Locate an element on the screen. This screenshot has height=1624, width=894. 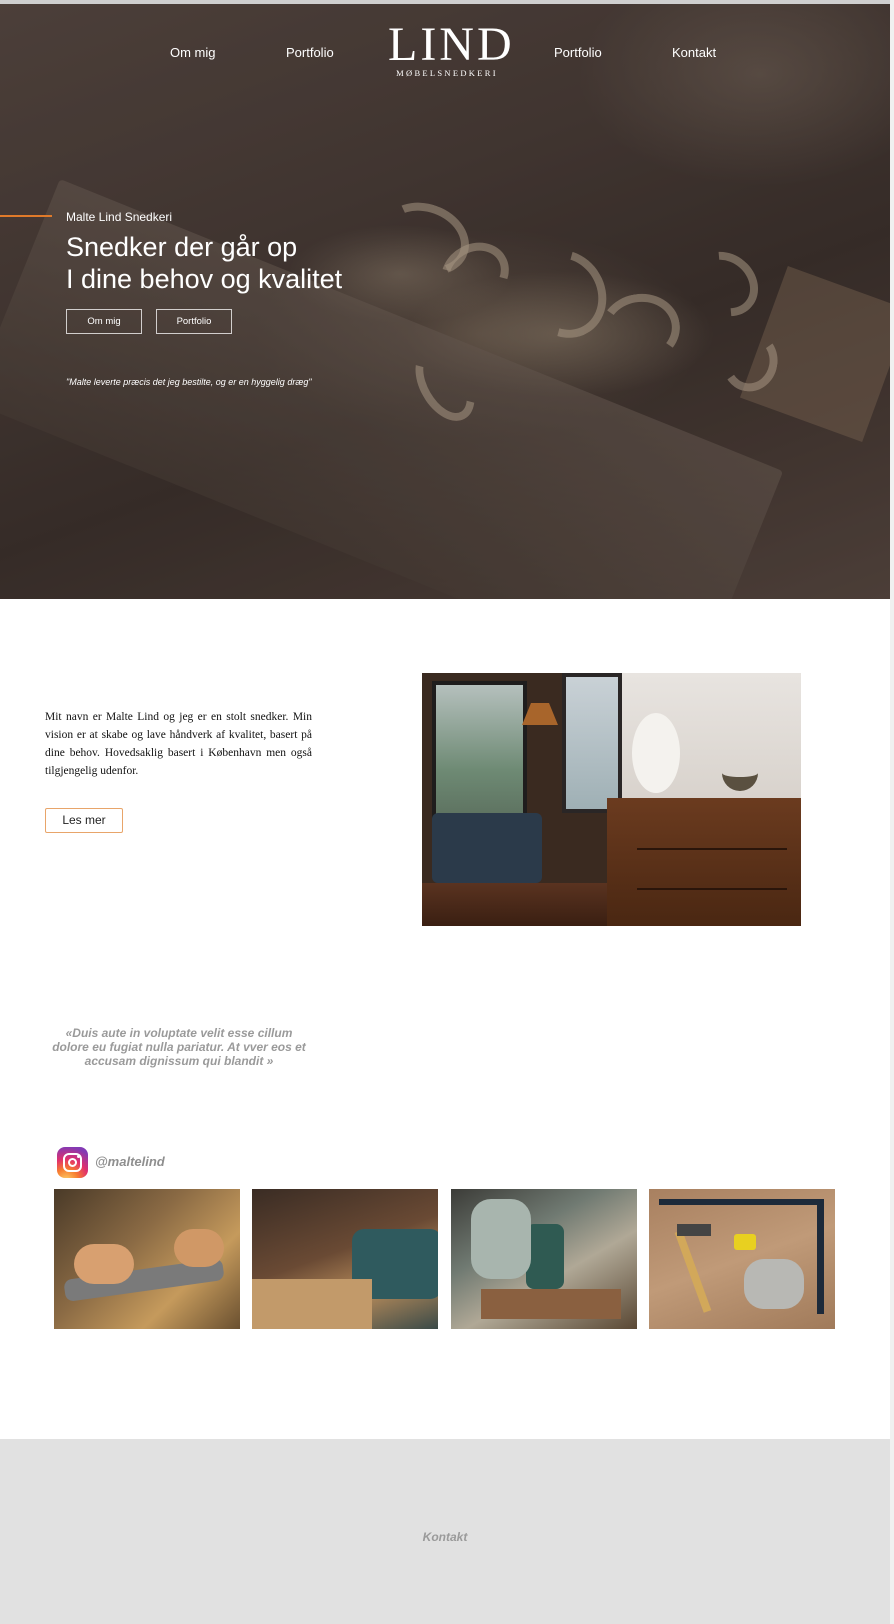
room-dresser is located at coordinates (704, 862).